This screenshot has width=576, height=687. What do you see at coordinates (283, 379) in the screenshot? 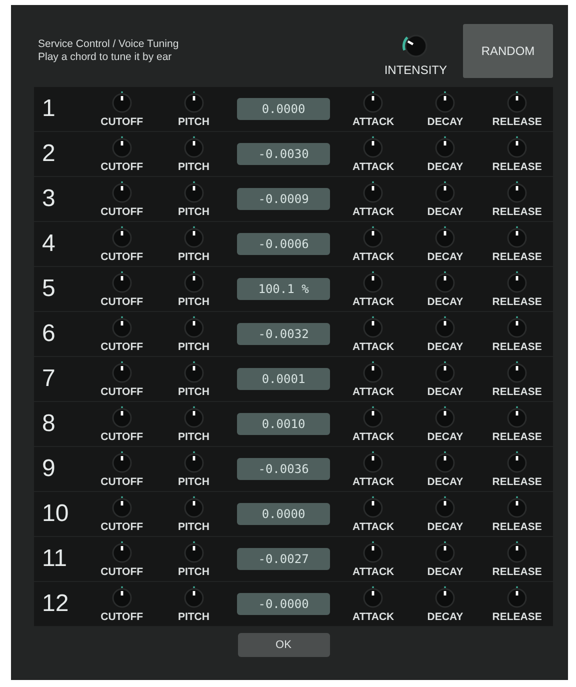
I see `value-display: 0.0001` at bounding box center [283, 379].